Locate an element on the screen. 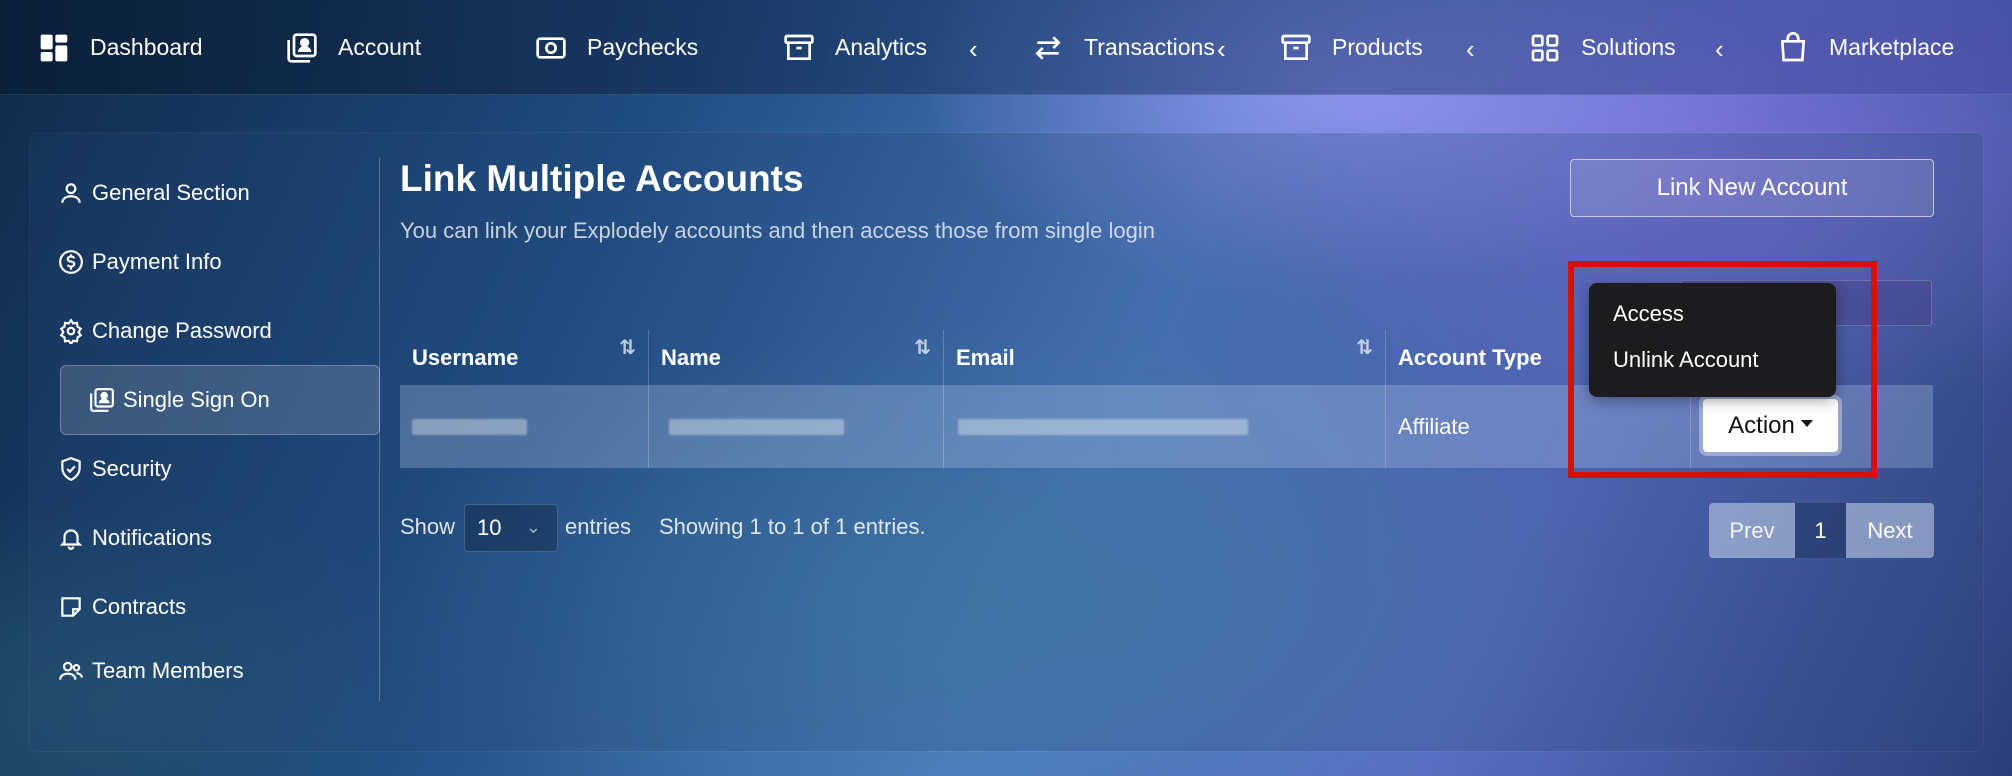  nav-label-paychecks: Paychecks is located at coordinates (643, 47).